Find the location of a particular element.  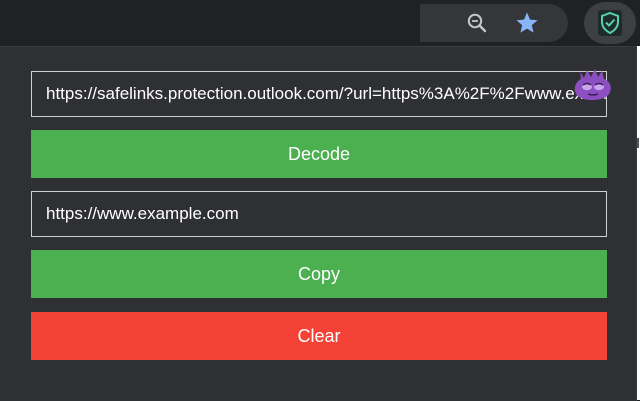

decode-button: Decode is located at coordinates (319, 154).